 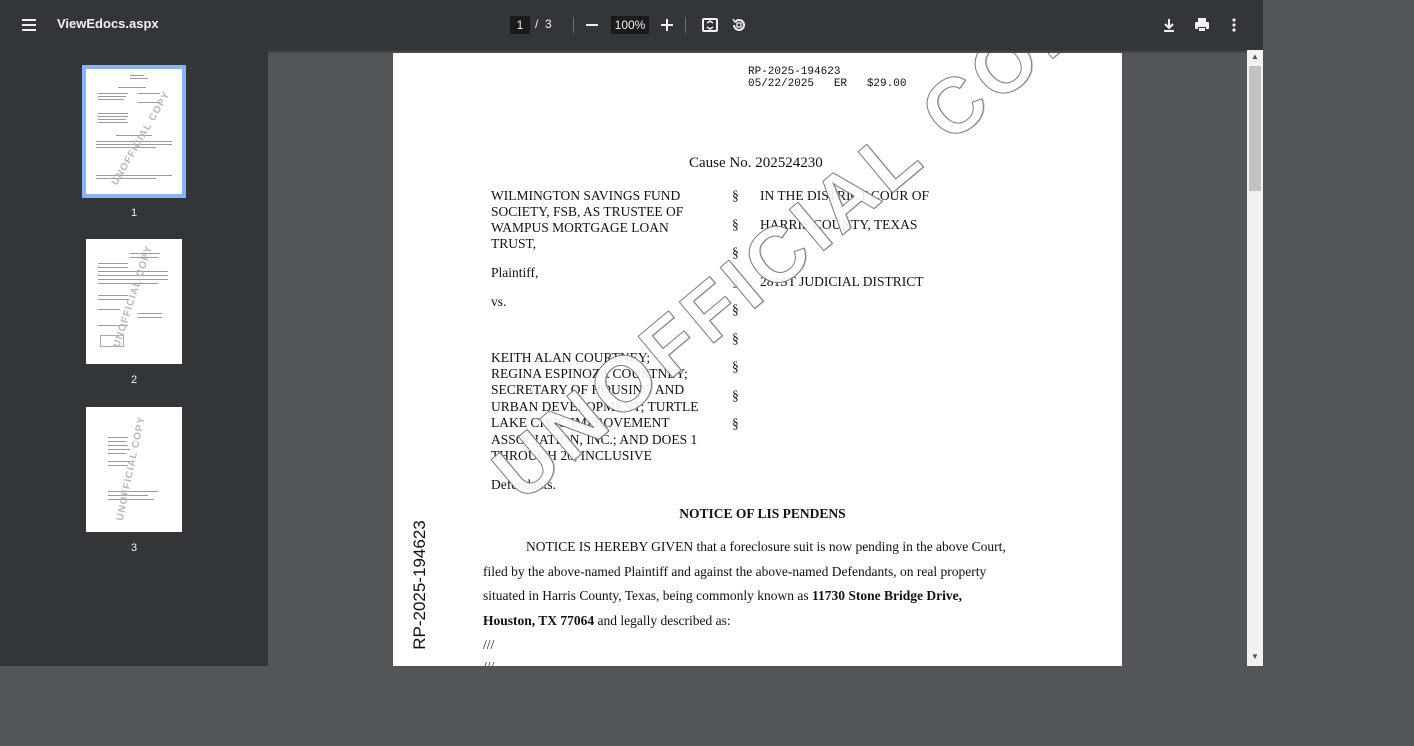 What do you see at coordinates (592, 25) in the screenshot?
I see `zoom-out-icon` at bounding box center [592, 25].